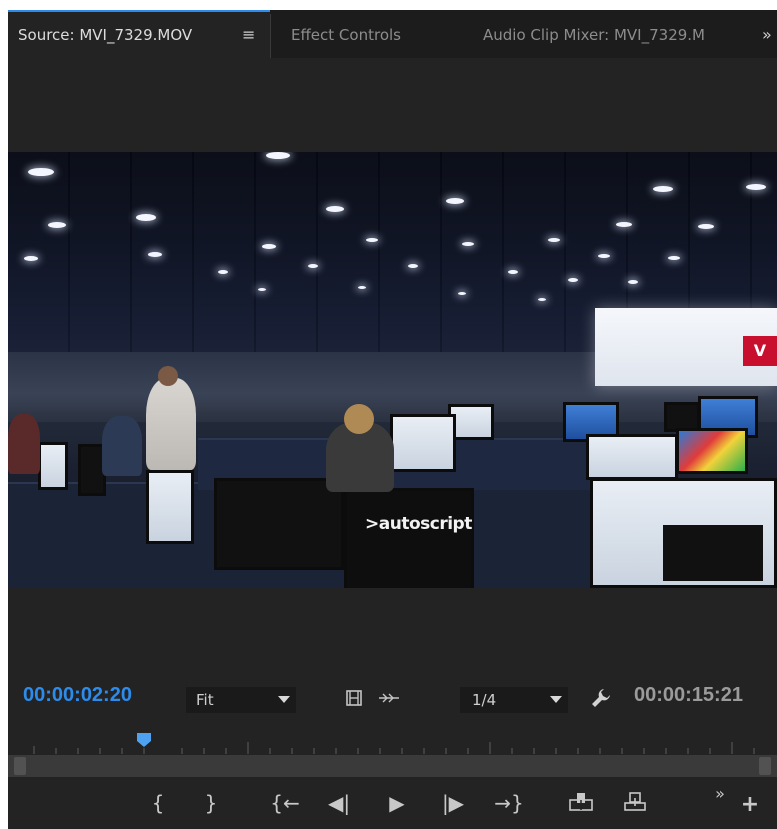  What do you see at coordinates (397, 803) in the screenshot?
I see `play-icon: ▶` at bounding box center [397, 803].